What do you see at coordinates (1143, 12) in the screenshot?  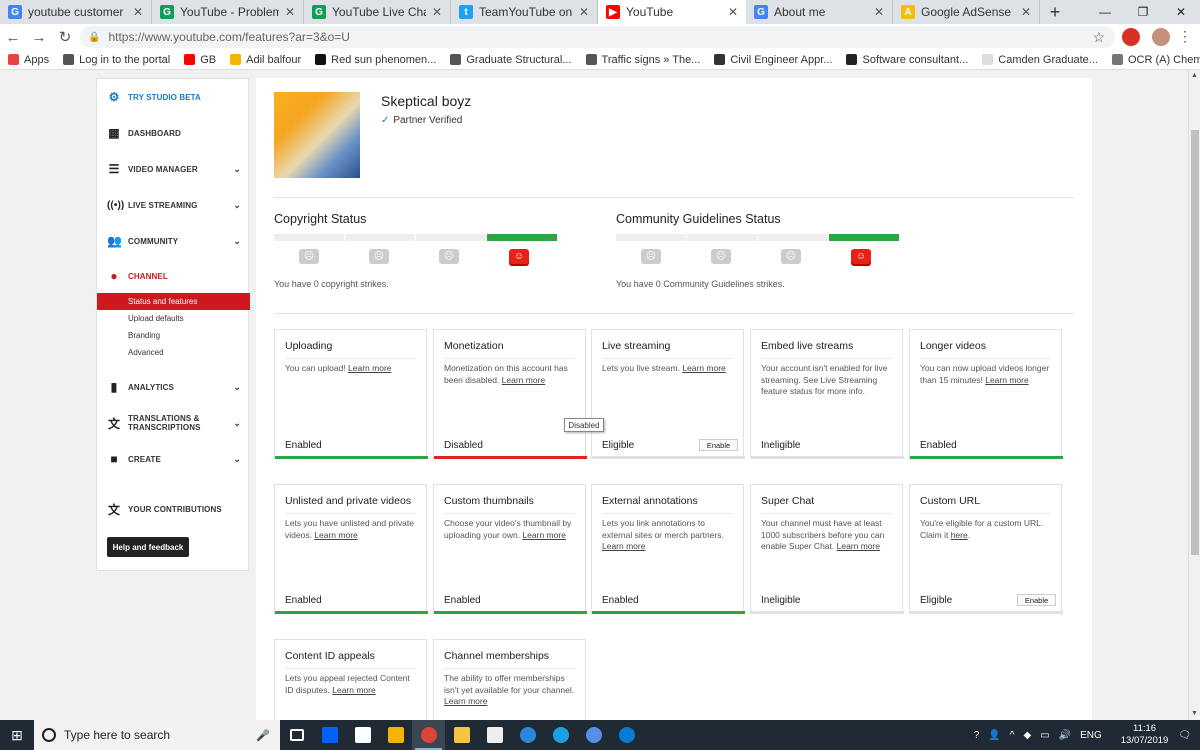 I see `restore-button: ❐` at bounding box center [1143, 12].